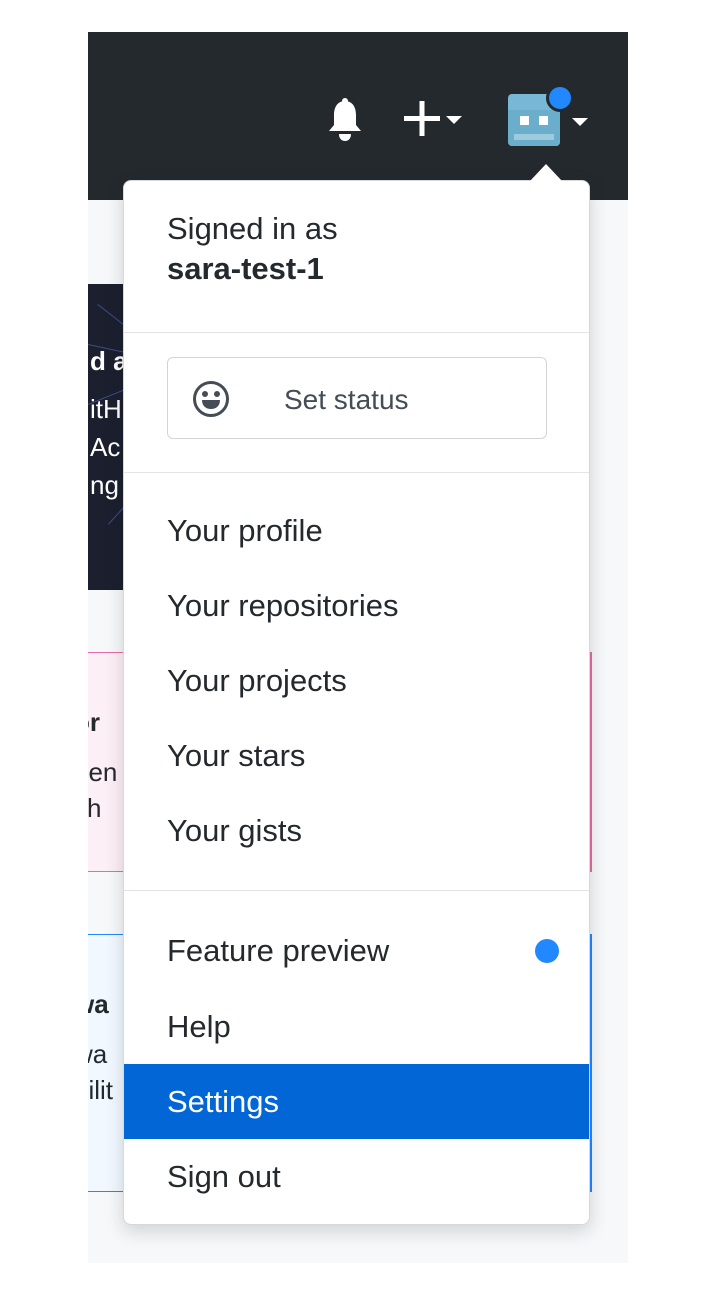  Describe the element at coordinates (252, 249) in the screenshot. I see `signed-in-header: Signed in as sara-test-1` at that location.